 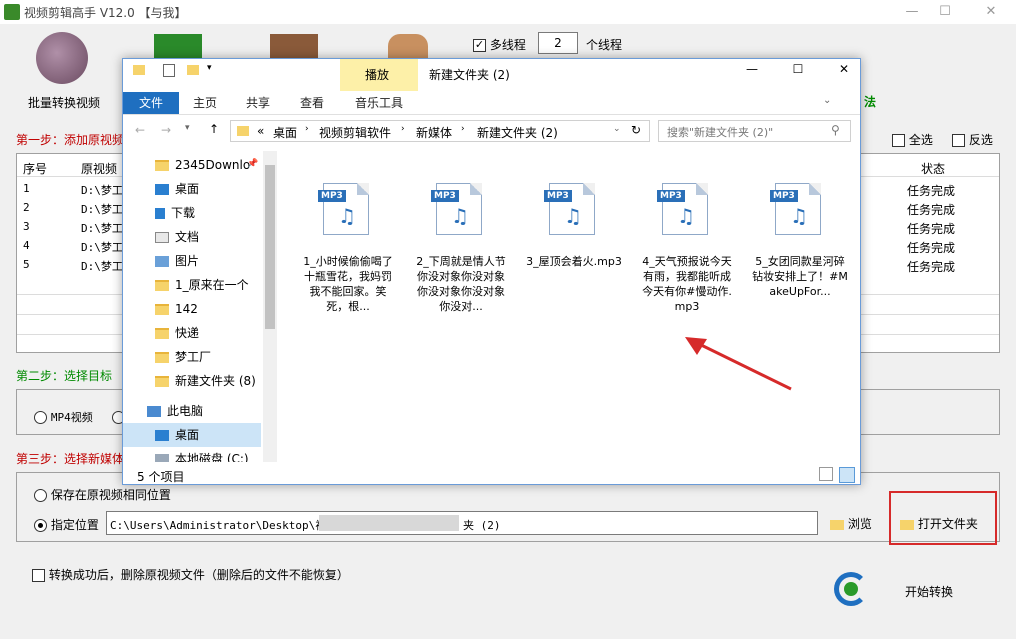 I want to click on specify-location-radio, so click(x=40, y=525).